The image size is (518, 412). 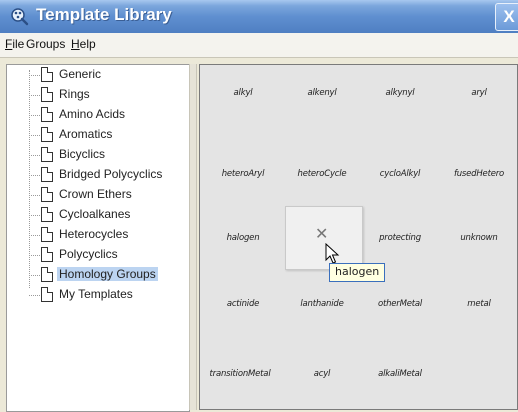 I want to click on tree-item-homology-groups: Homology Groups, so click(x=114, y=275).